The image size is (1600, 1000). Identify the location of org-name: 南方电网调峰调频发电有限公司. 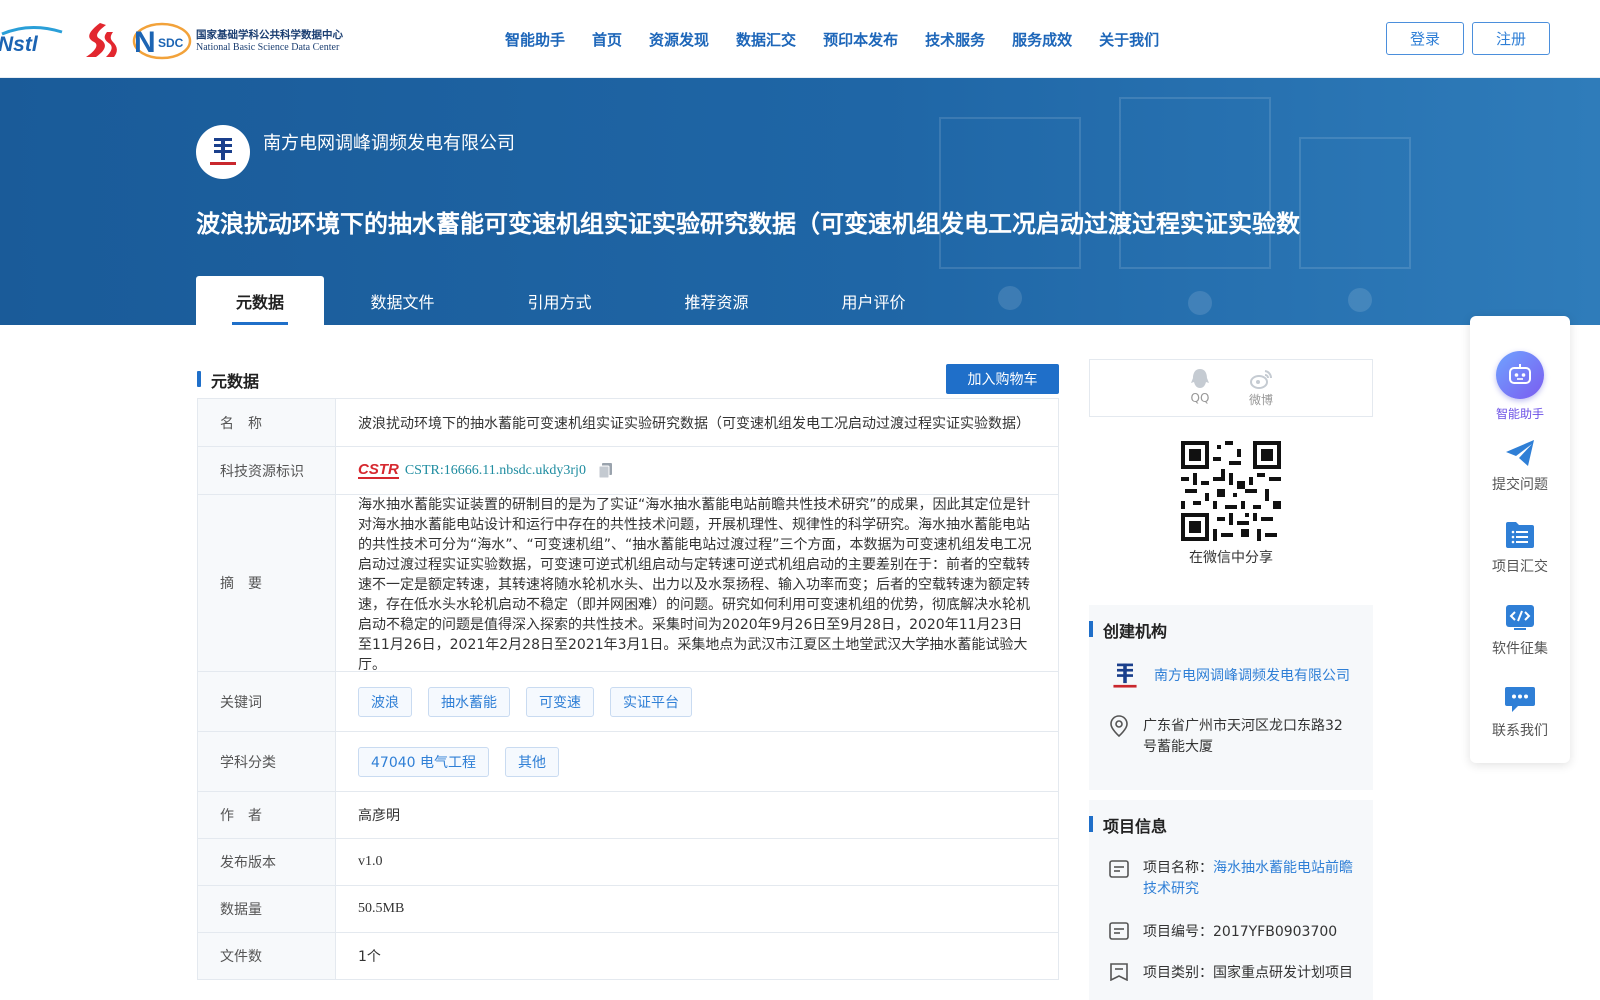
(389, 142).